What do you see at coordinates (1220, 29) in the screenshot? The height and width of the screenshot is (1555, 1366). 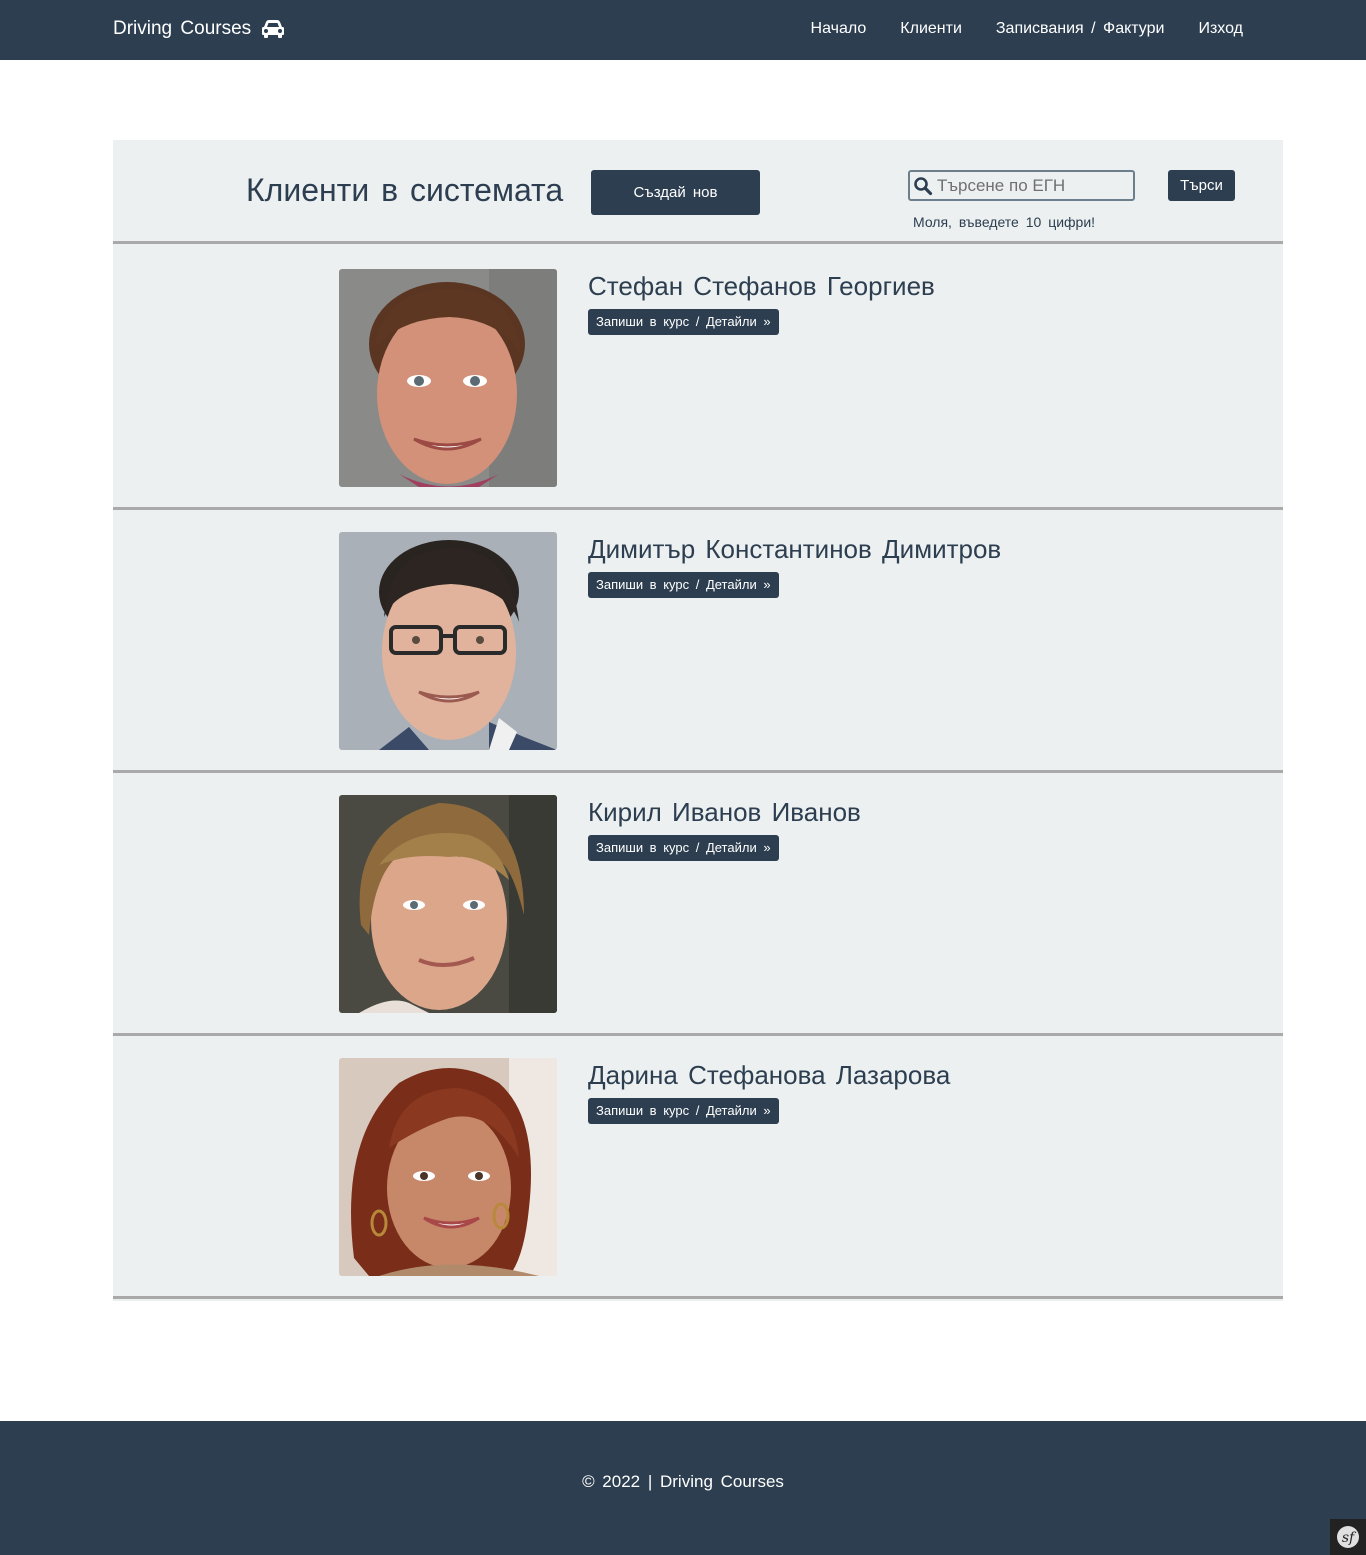 I see `nav-link-logout: Изход` at bounding box center [1220, 29].